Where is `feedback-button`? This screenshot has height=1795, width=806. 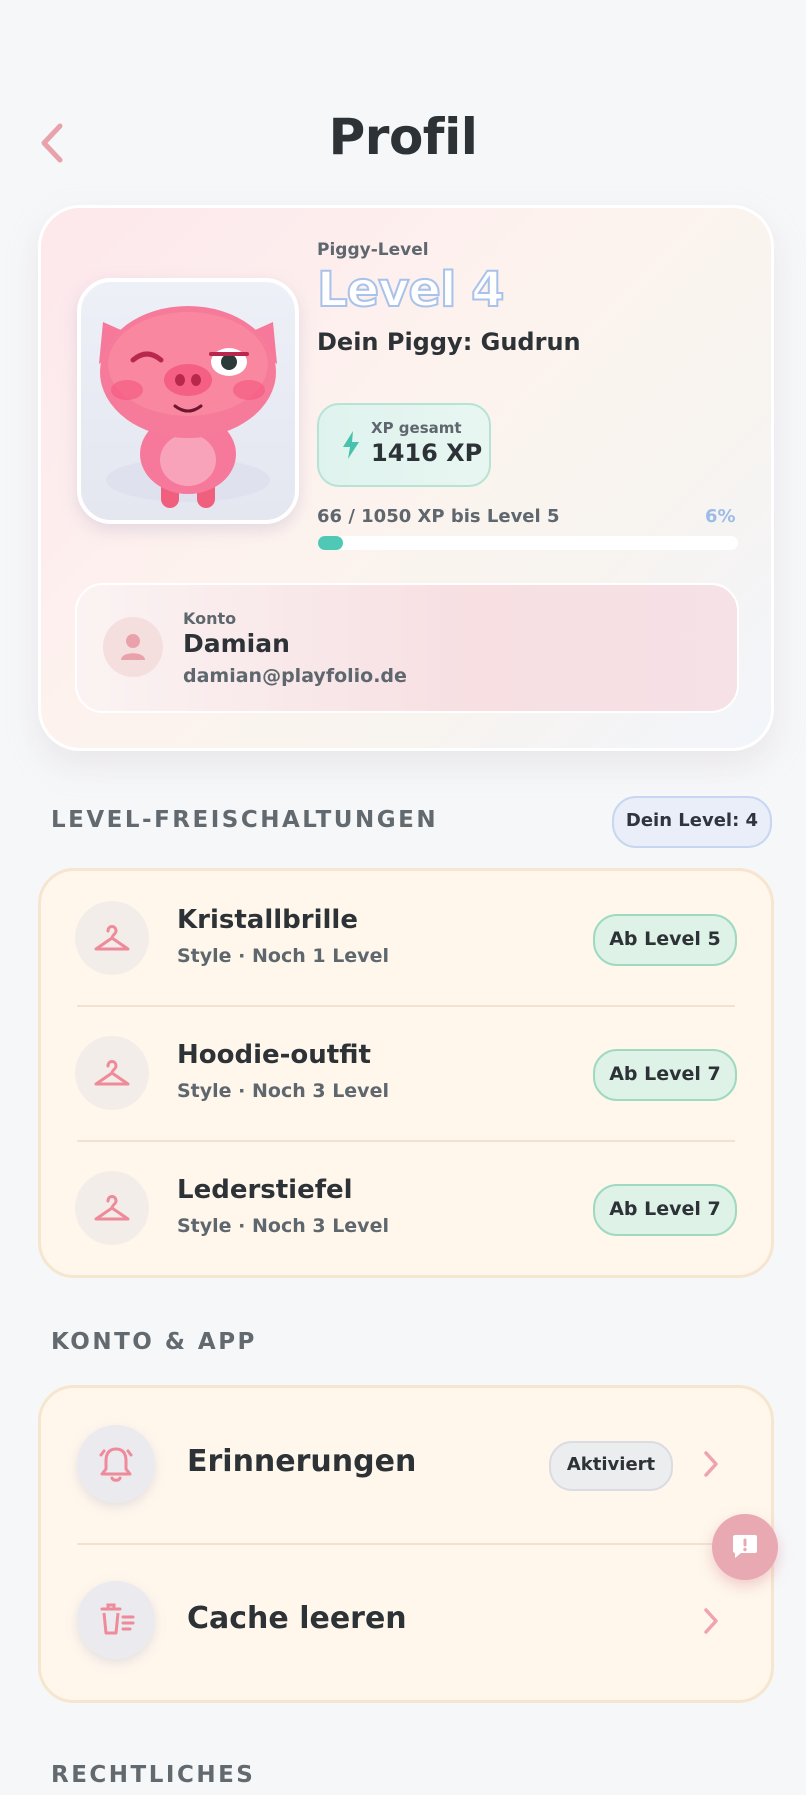
feedback-button is located at coordinates (745, 1547).